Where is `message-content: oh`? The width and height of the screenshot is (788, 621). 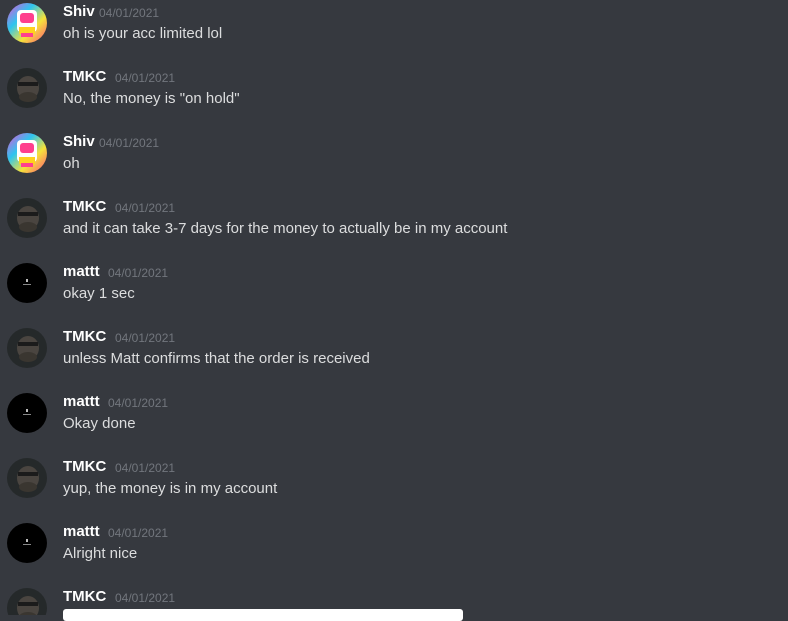
message-content: oh is located at coordinates (71, 163).